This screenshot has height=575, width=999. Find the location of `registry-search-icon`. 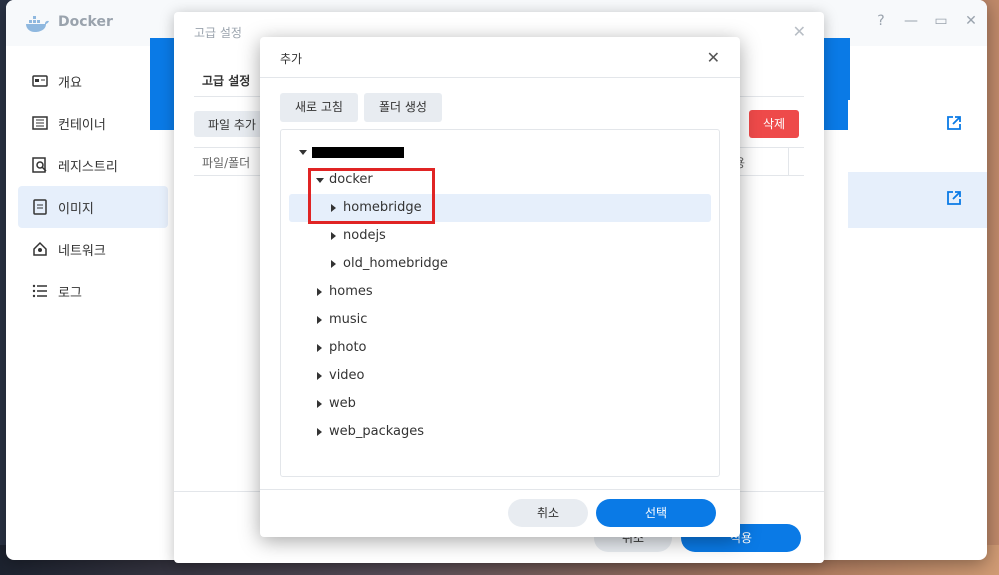

registry-search-icon is located at coordinates (40, 165).